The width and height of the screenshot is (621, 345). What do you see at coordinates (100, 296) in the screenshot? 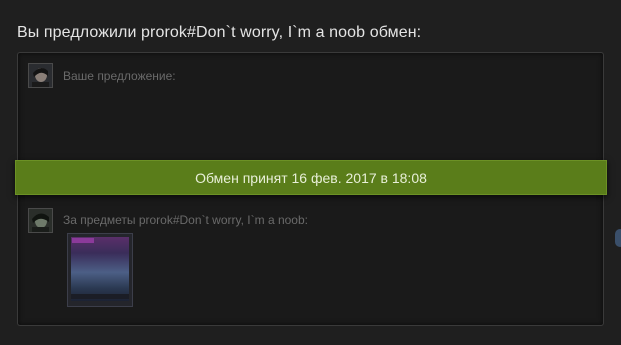
I see `item-caption-strip` at bounding box center [100, 296].